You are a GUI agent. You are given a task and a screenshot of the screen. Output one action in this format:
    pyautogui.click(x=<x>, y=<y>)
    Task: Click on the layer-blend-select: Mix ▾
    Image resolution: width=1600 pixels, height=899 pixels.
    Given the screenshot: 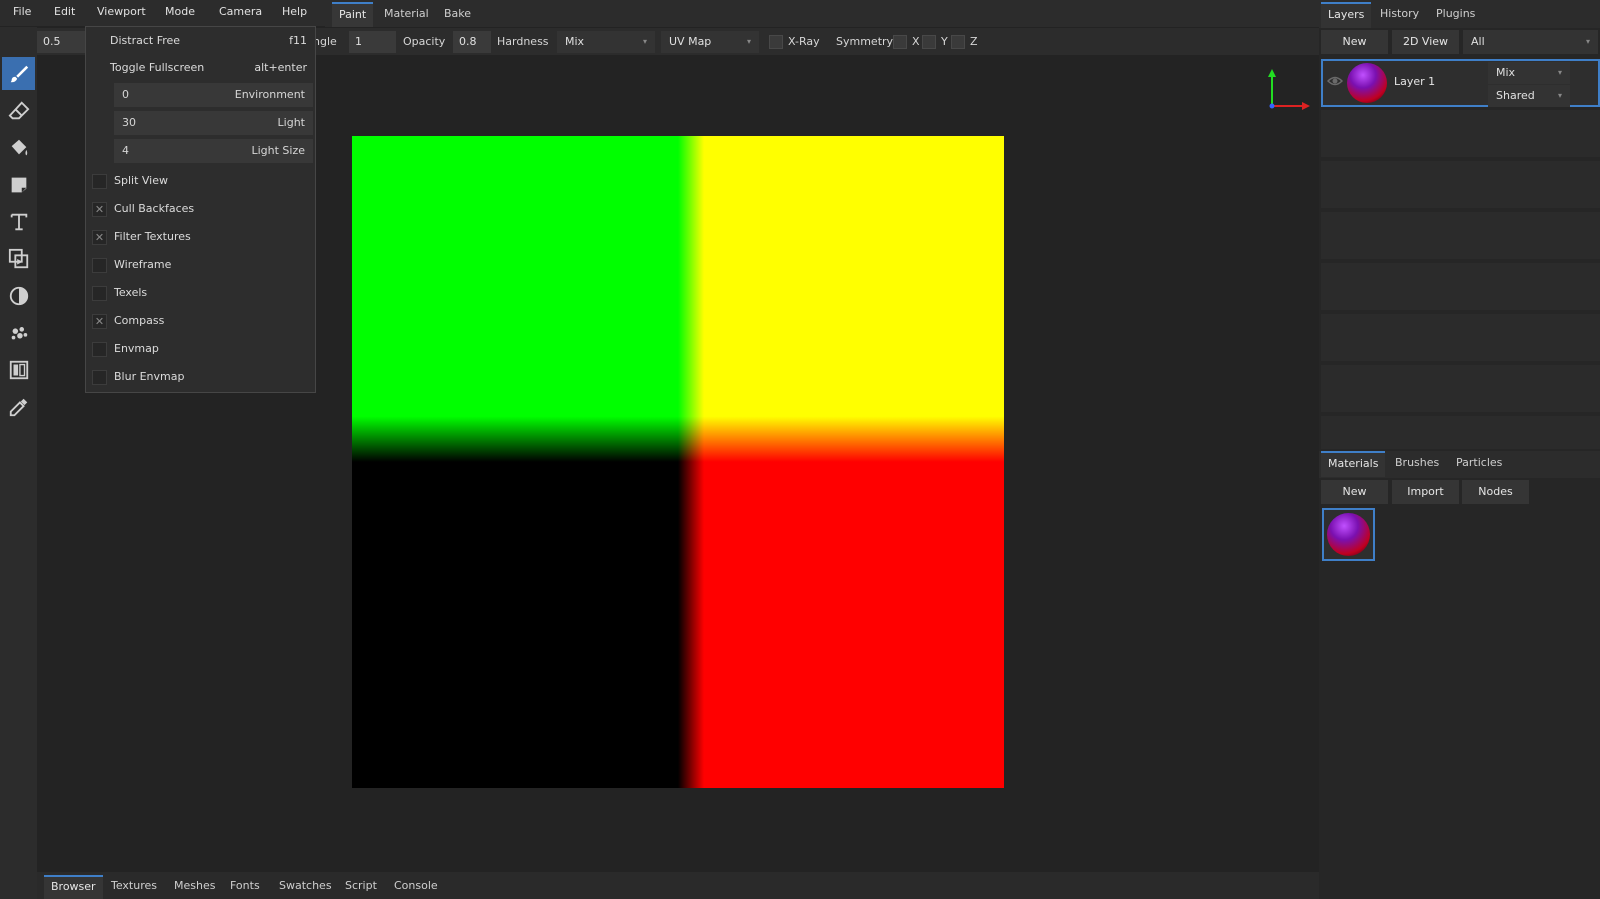 What is the action you would take?
    pyautogui.click(x=1529, y=73)
    